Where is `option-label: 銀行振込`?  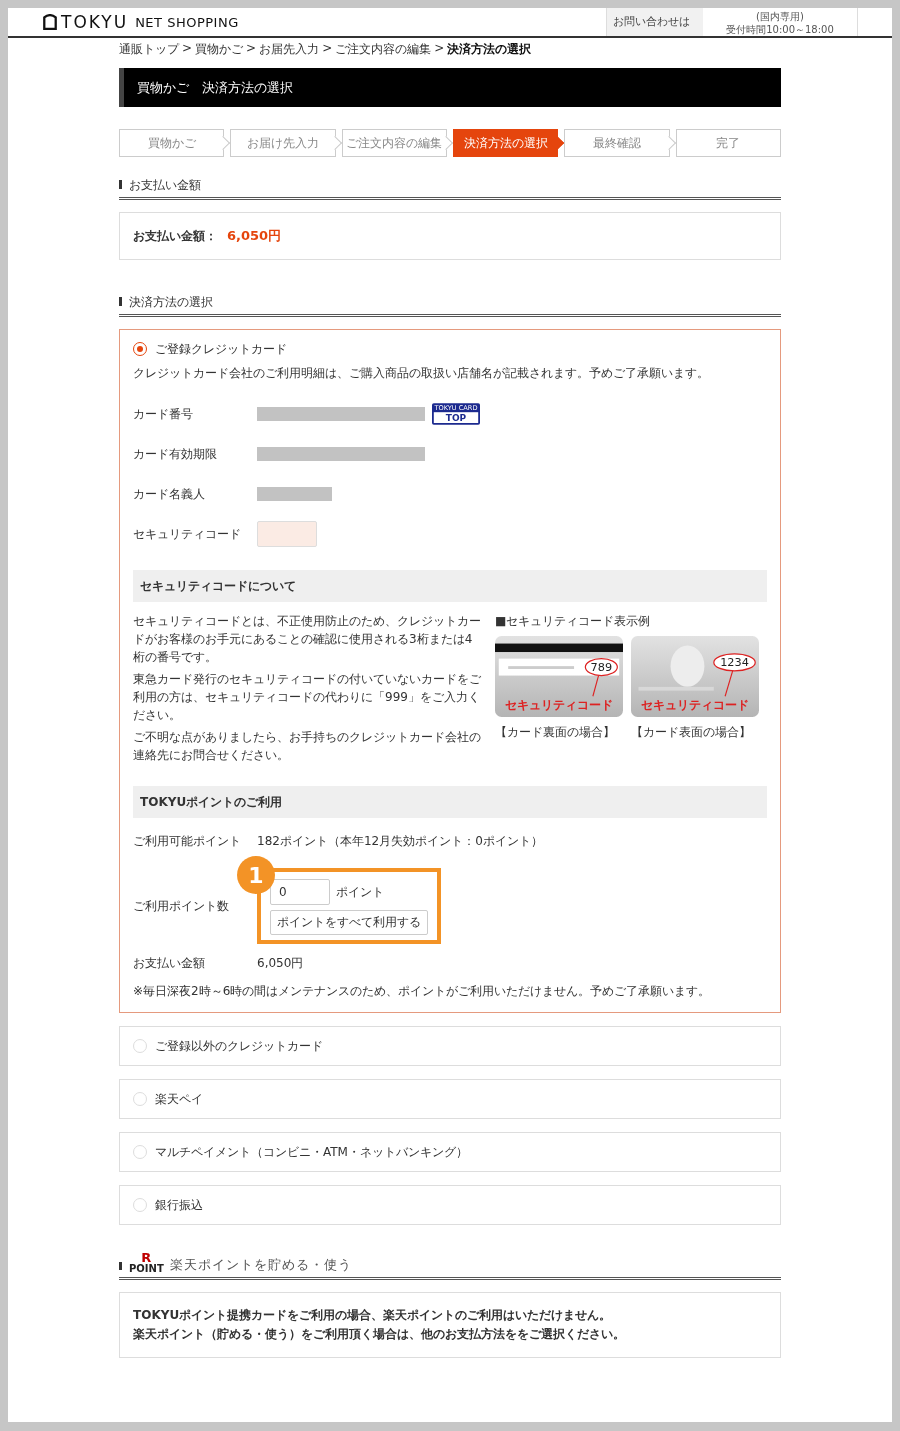 option-label: 銀行振込 is located at coordinates (179, 1205).